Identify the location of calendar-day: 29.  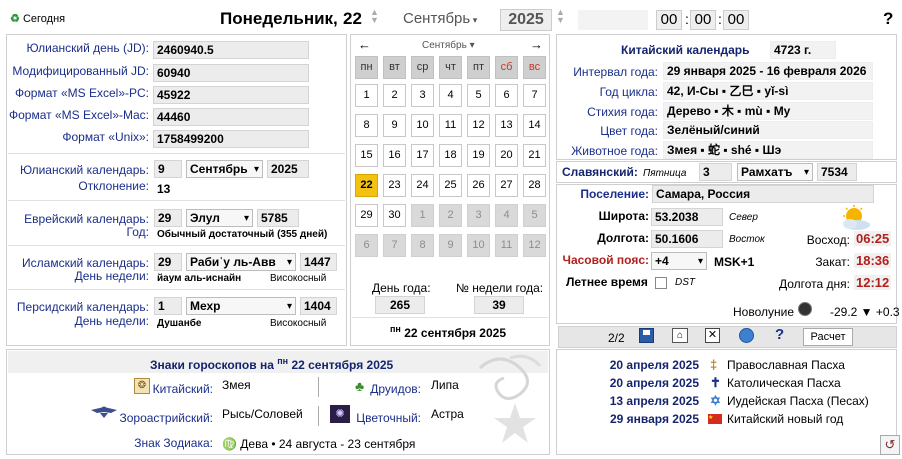
(366, 215).